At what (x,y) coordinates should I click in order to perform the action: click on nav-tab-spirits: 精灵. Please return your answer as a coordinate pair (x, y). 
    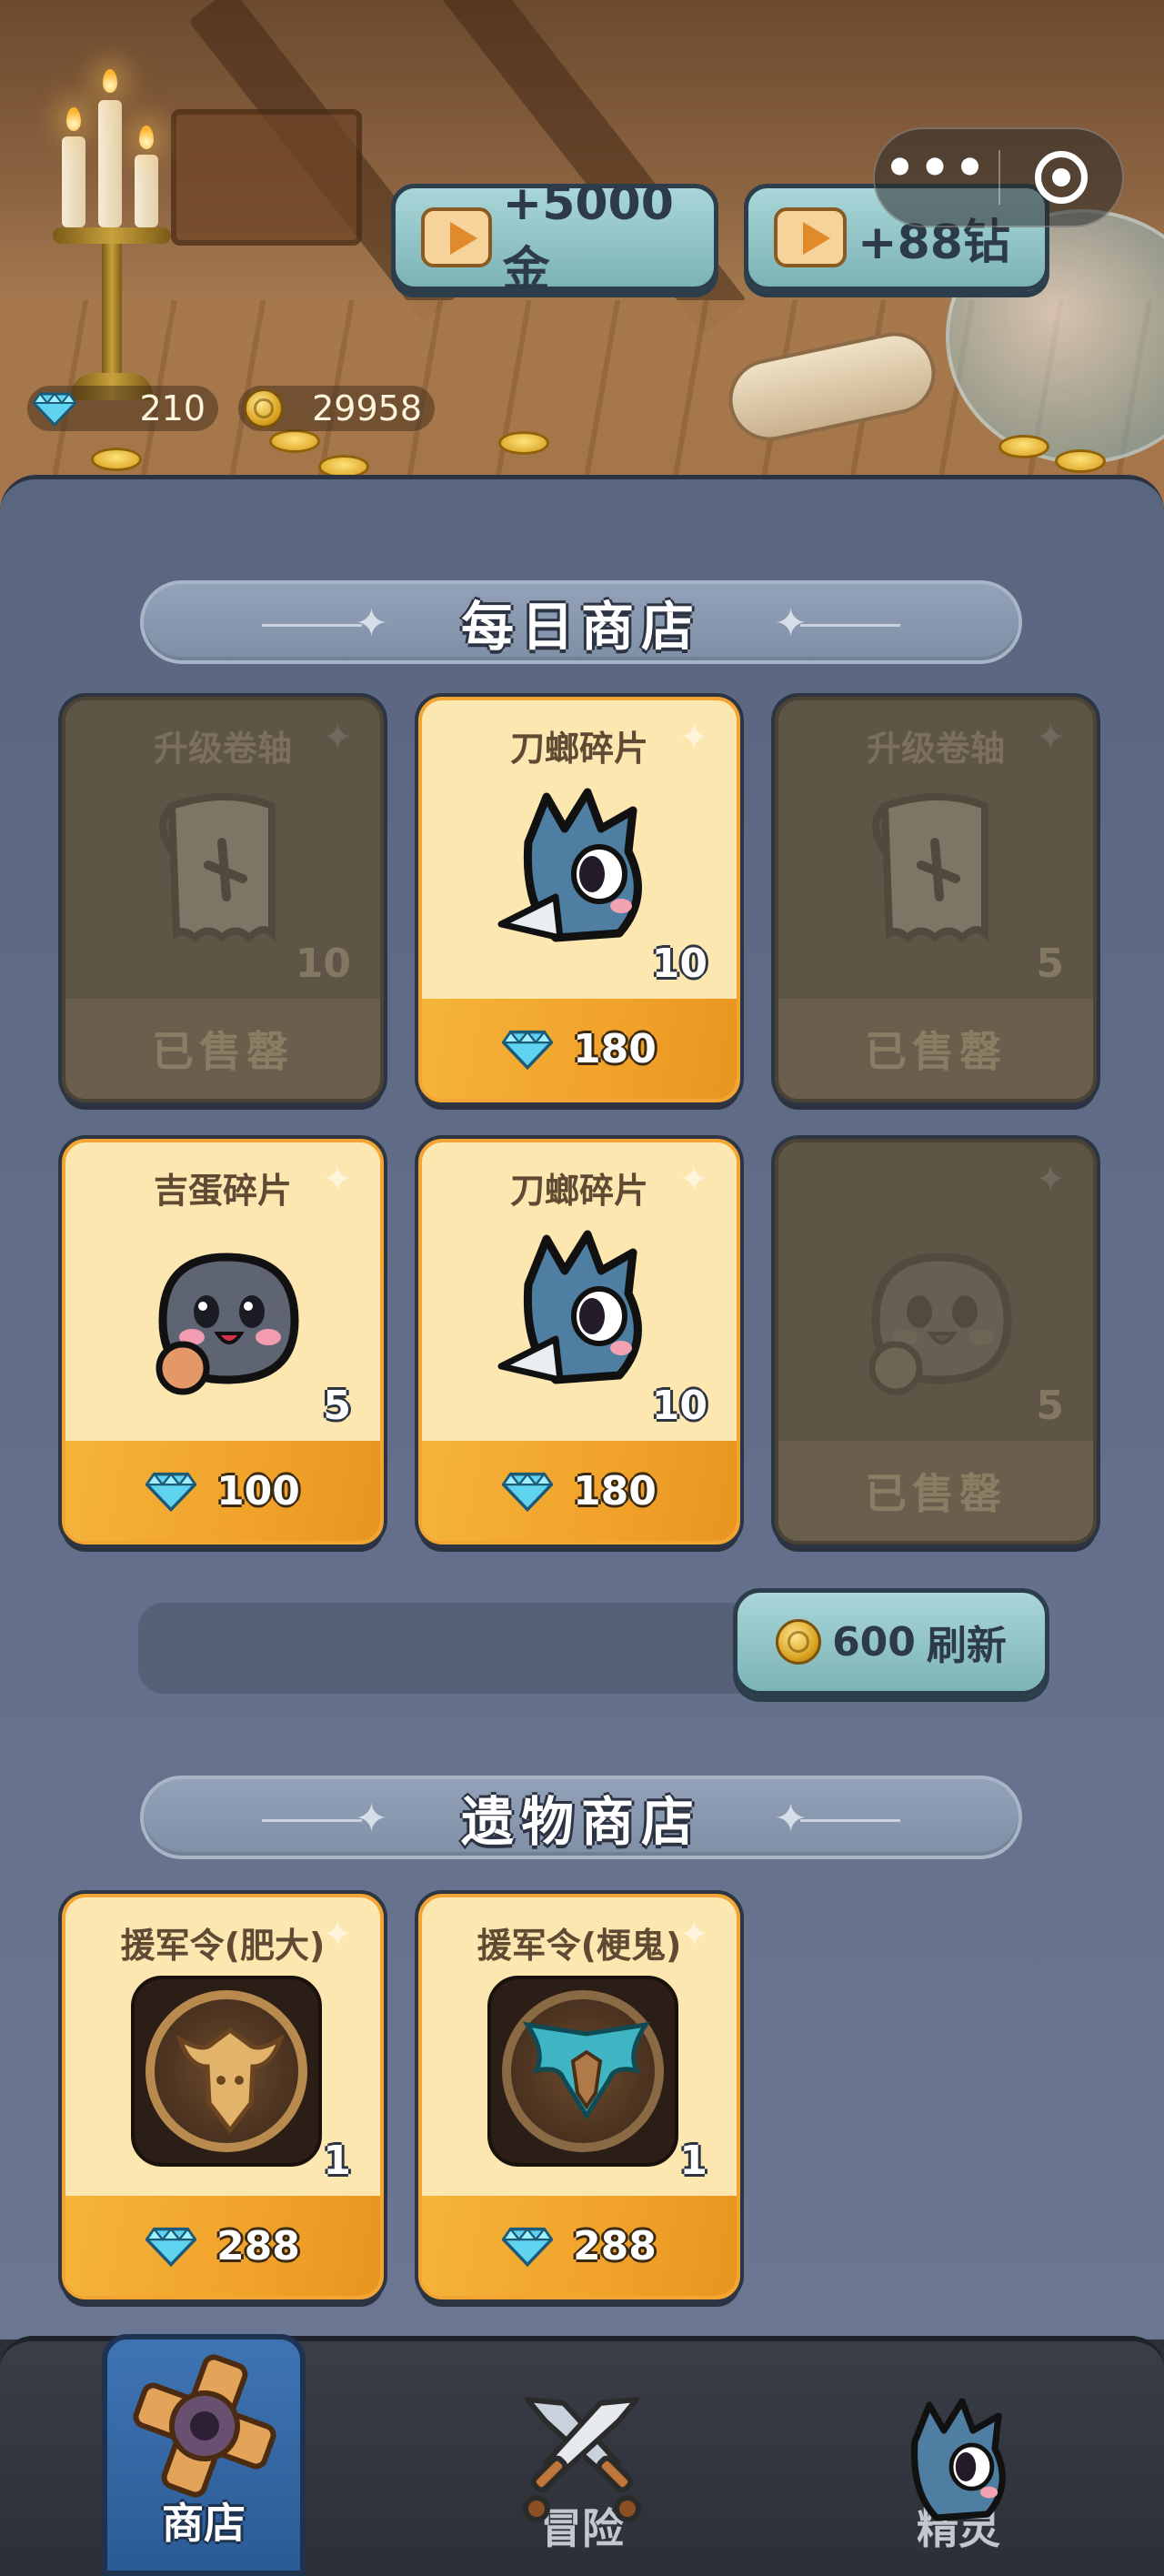
    Looking at the image, I should click on (958, 2469).